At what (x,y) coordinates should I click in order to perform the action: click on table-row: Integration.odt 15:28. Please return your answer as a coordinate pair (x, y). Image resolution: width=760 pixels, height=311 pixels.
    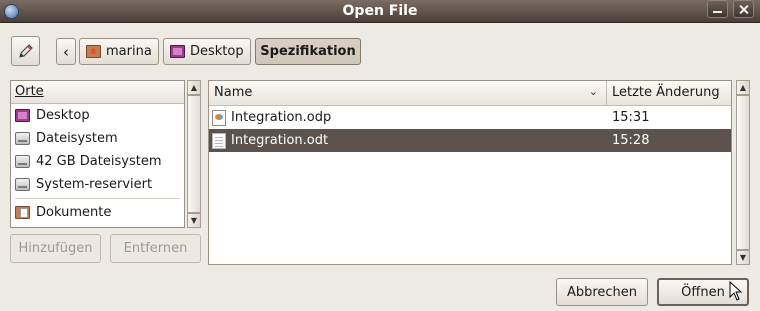
    Looking at the image, I should click on (470, 140).